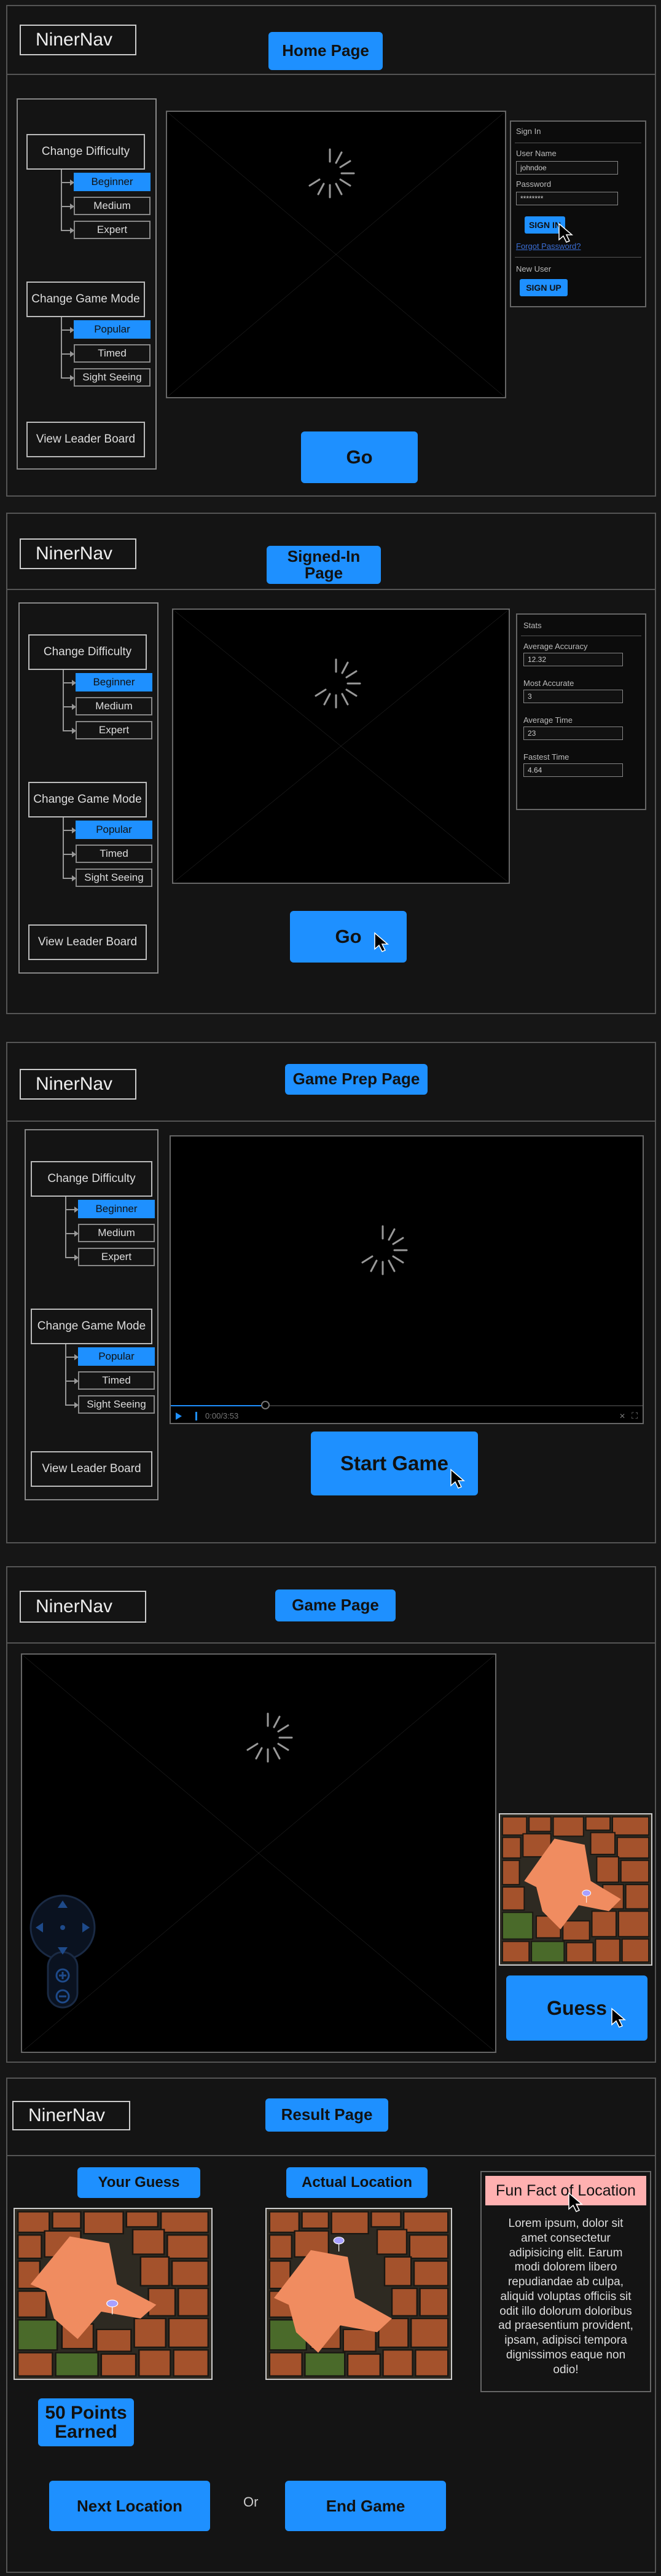 The height and width of the screenshot is (2576, 661). Describe the element at coordinates (407, 1405) in the screenshot. I see `video-progress-track` at that location.